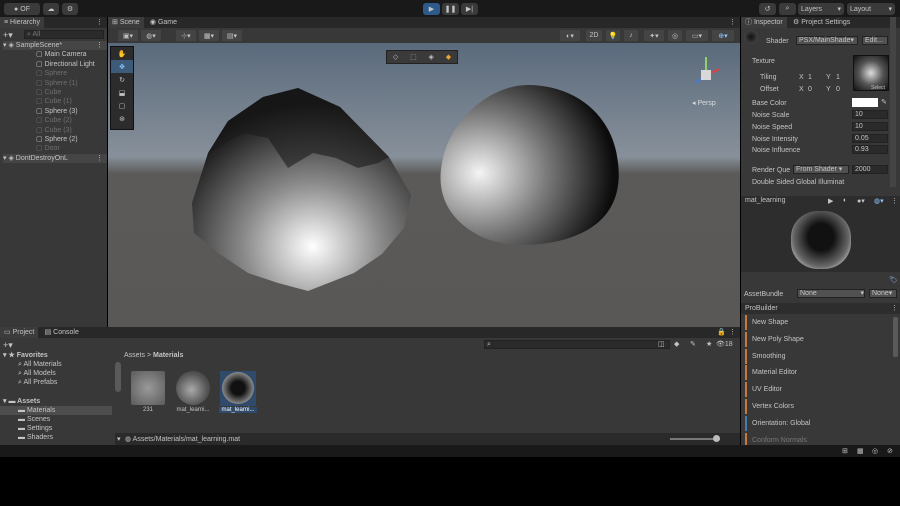 This screenshot has width=900, height=506. I want to click on settings-gear-icon: ⚙, so click(70, 9).